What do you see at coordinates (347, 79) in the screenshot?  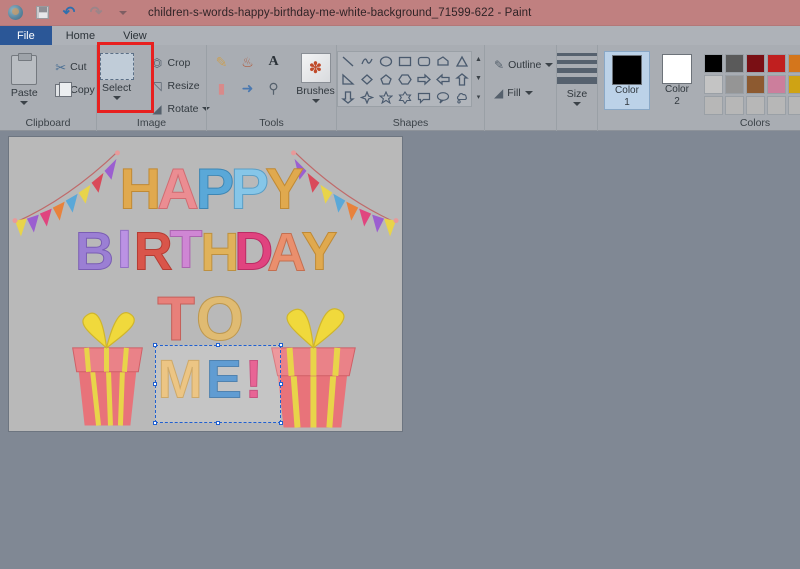 I see `shape-right-triangle` at bounding box center [347, 79].